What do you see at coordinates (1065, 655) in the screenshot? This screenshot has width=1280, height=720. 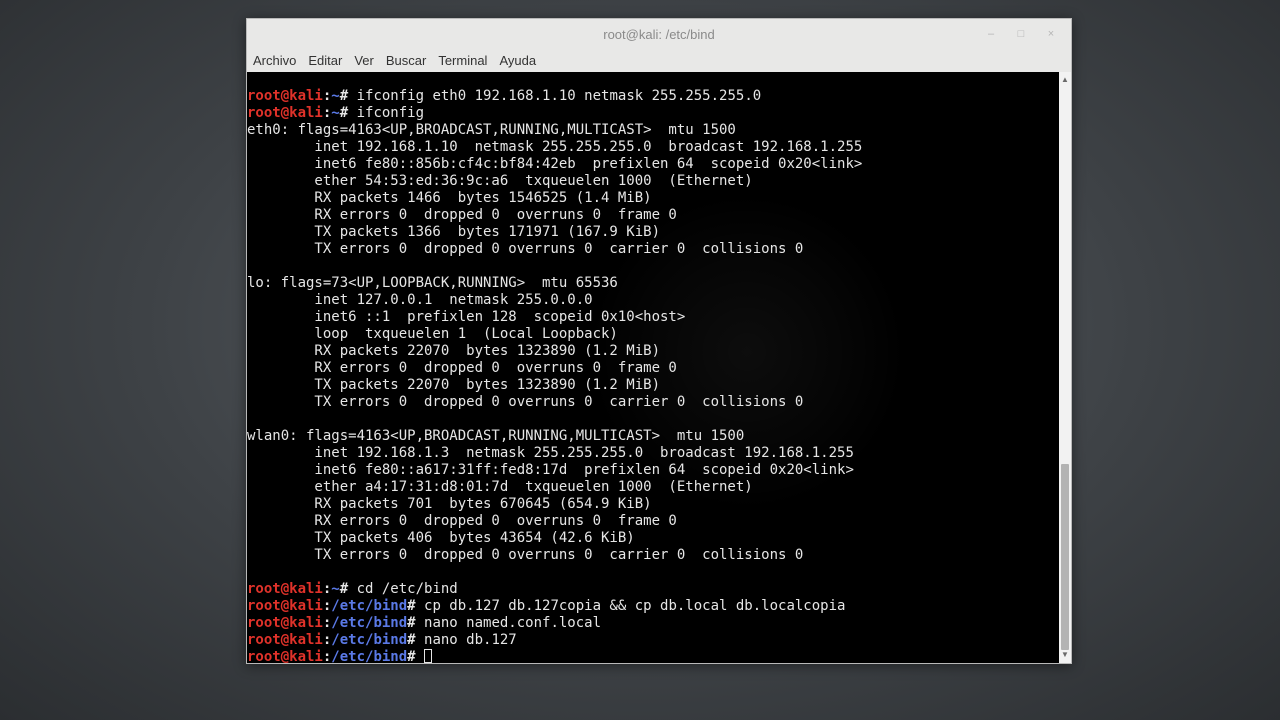 I see `scroll-down-arrow-icon: ▼` at bounding box center [1065, 655].